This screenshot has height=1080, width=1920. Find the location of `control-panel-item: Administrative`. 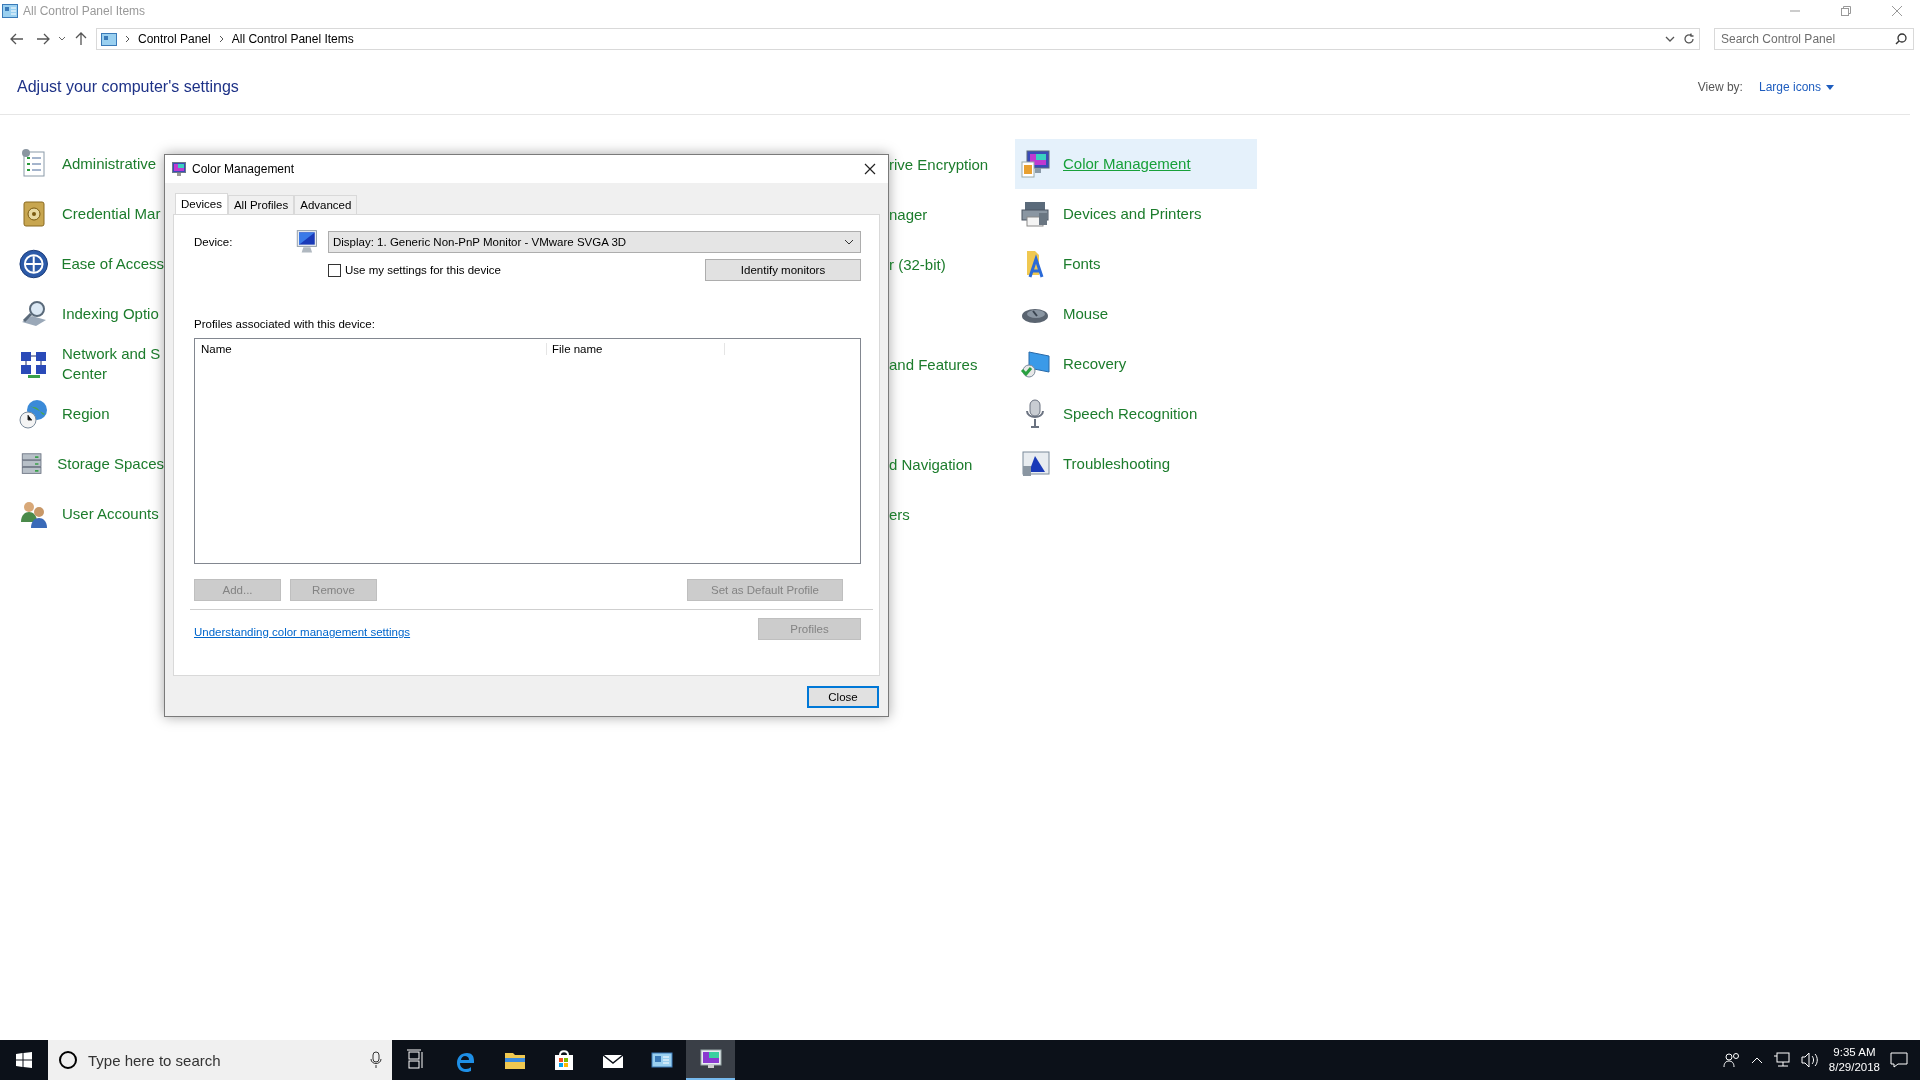

control-panel-item: Administrative is located at coordinates (91, 164).